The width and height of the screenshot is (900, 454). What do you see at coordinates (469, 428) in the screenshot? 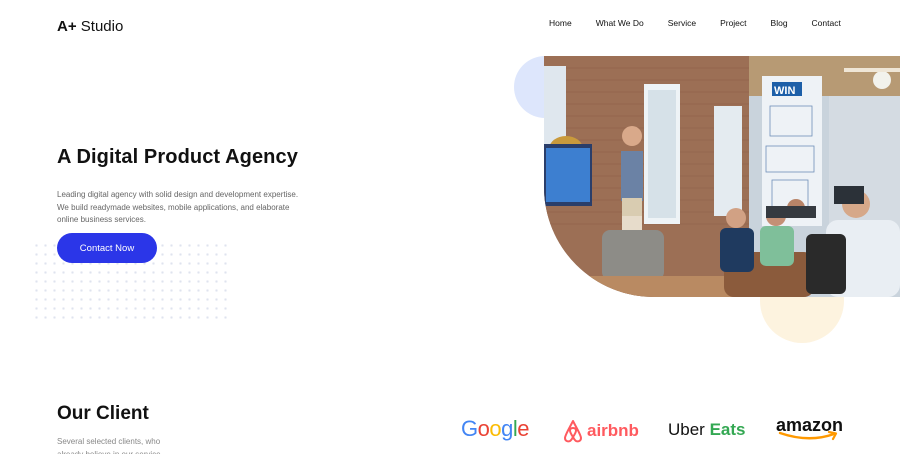
I see `google-letter: G` at bounding box center [469, 428].